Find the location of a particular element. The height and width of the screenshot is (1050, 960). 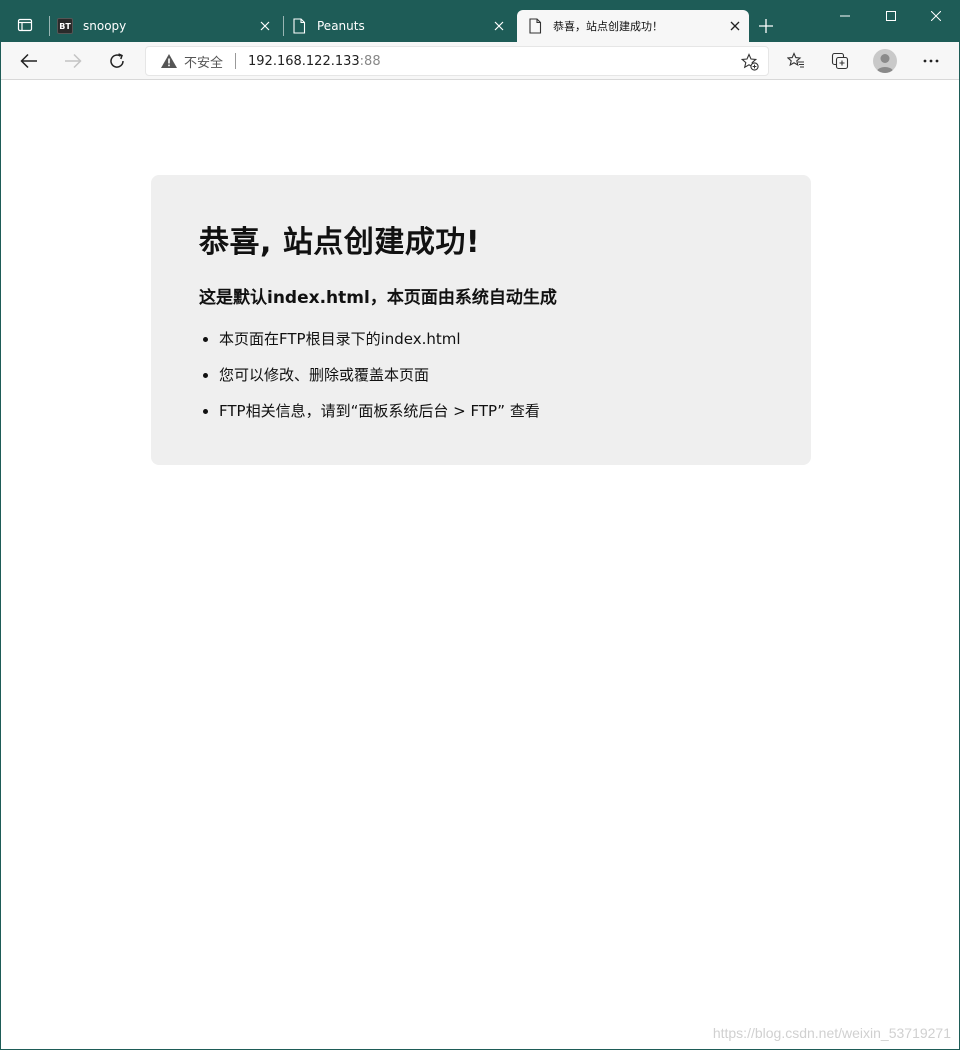

list-item: FTP相关信息，请到“面板系统后台 > FTP” 查看 is located at coordinates (491, 411).